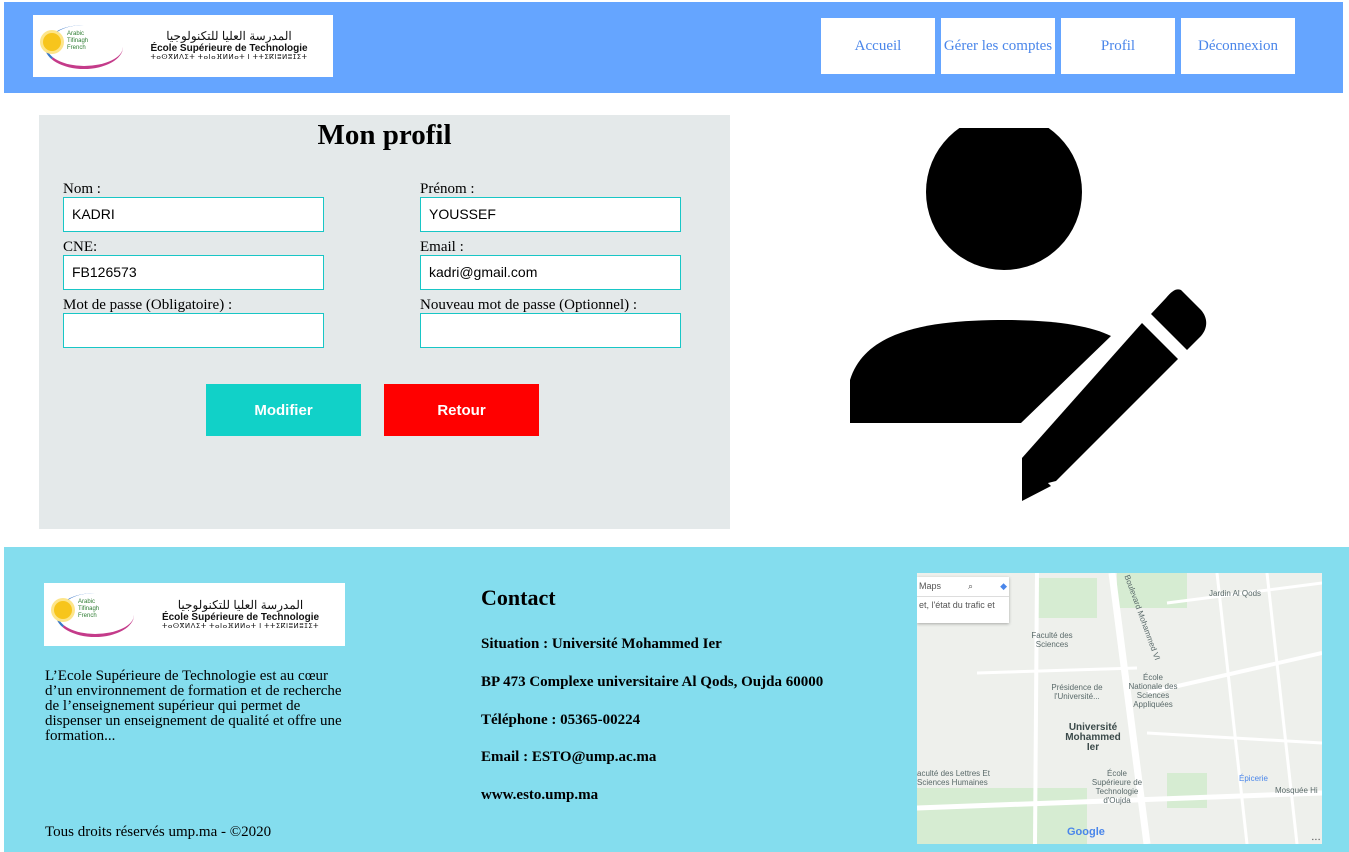  I want to click on map-label-mosquee: Mosquée Hi, so click(1296, 790).